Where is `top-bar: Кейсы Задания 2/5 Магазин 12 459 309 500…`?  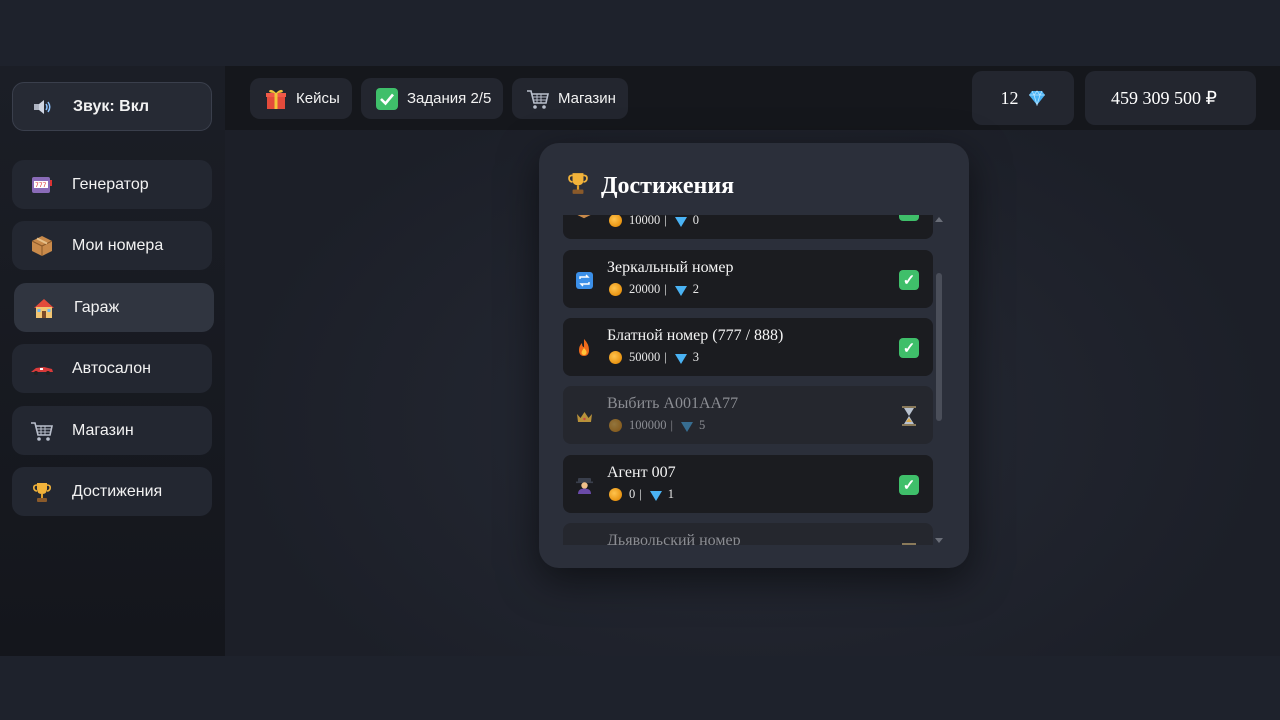
top-bar: Кейсы Задания 2/5 Магазин 12 459 309 500… is located at coordinates (752, 98).